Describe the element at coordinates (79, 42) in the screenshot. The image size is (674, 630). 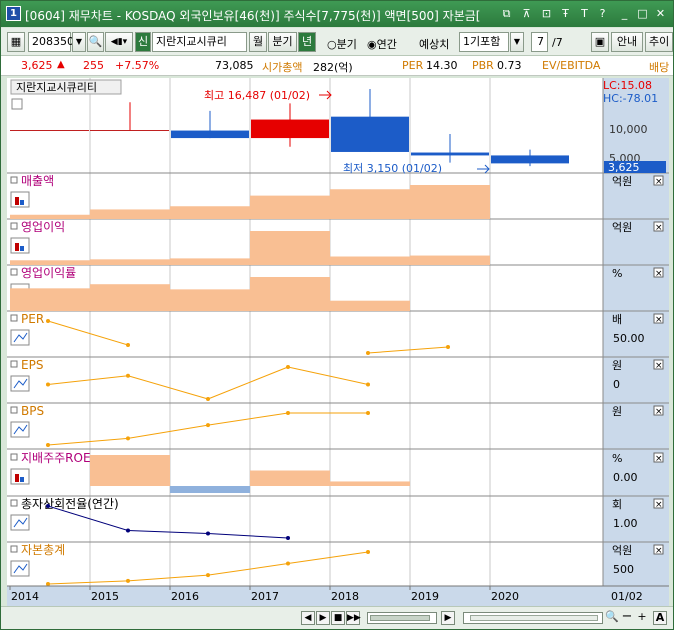
I see `code-dropdown-icon: ▼` at that location.